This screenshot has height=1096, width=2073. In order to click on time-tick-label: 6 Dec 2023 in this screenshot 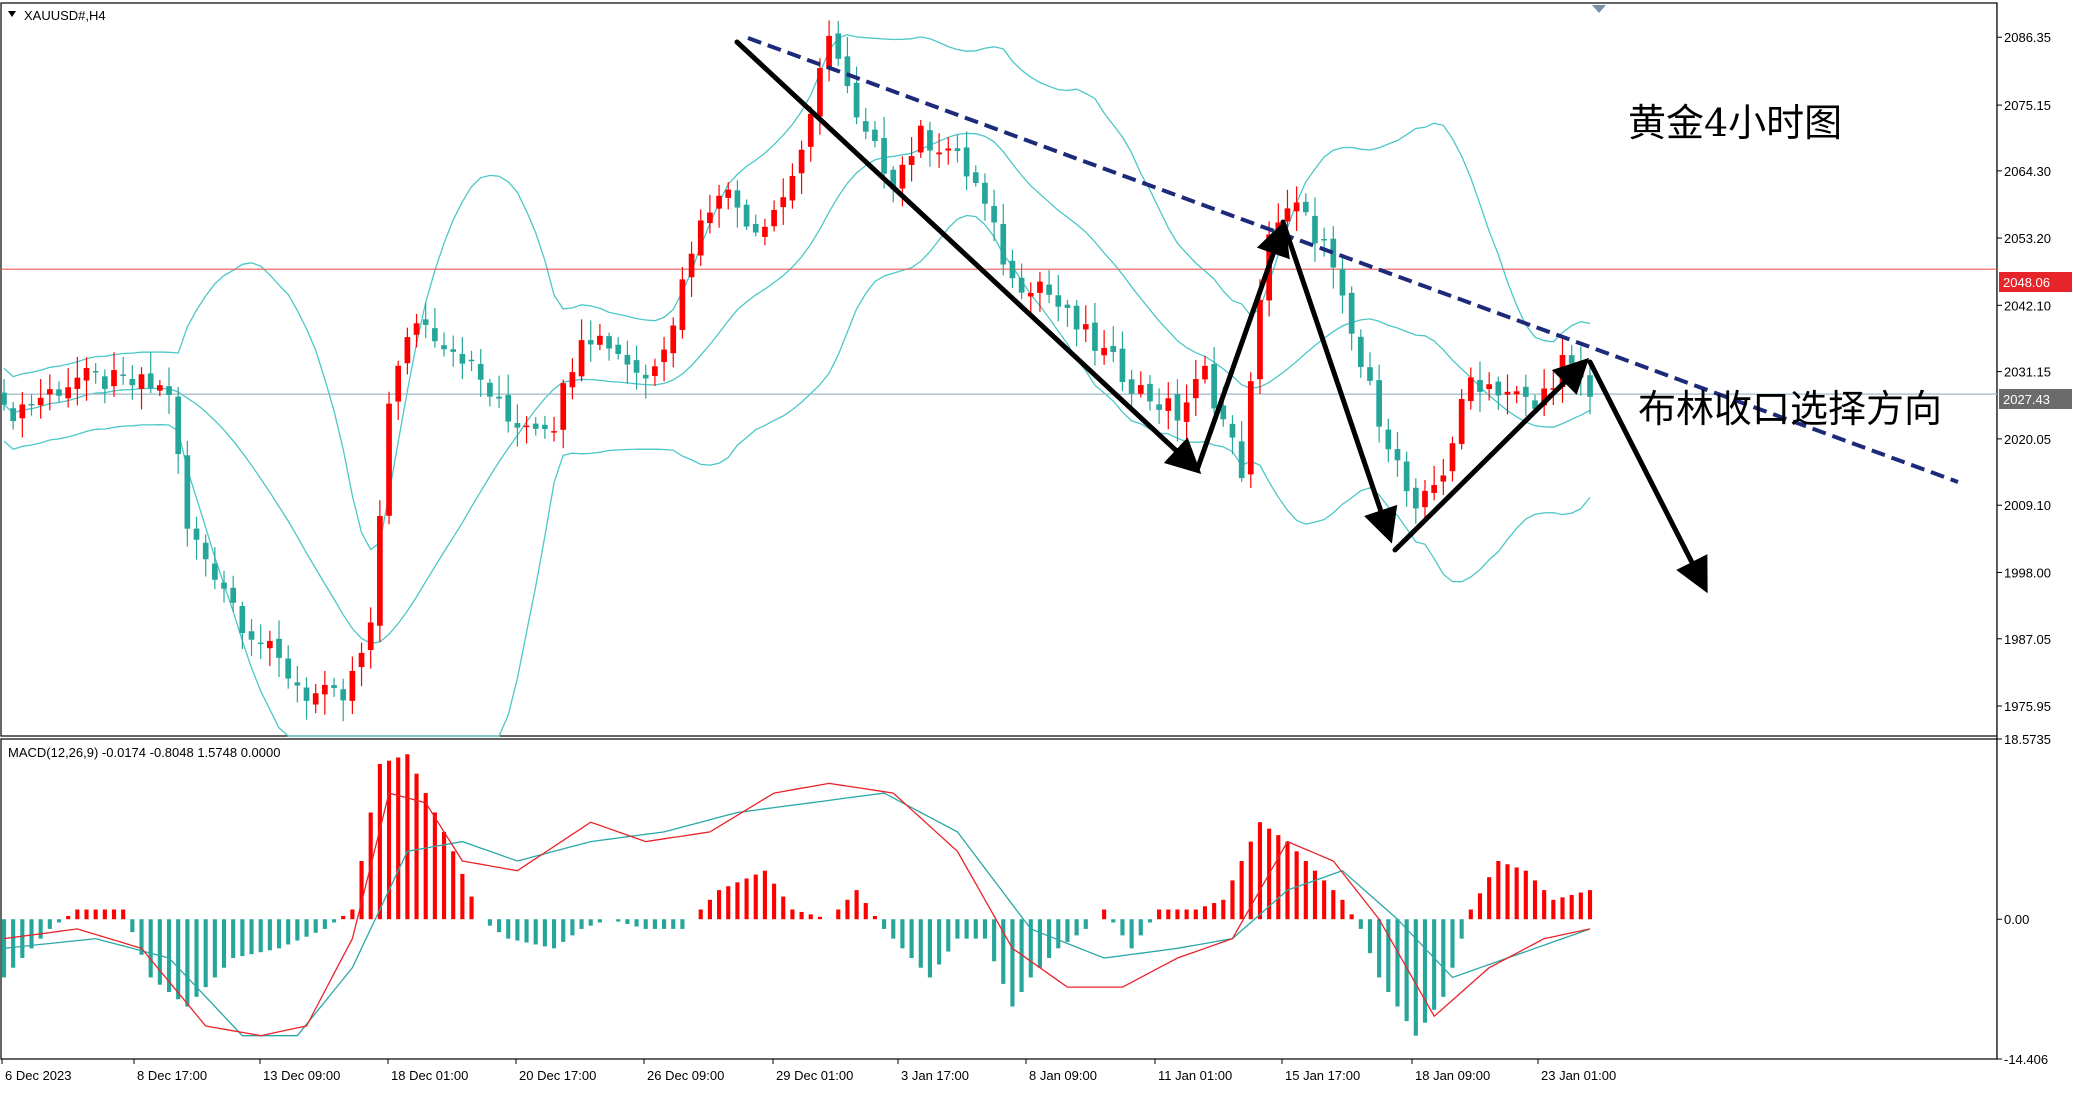, I will do `click(38, 1075)`.